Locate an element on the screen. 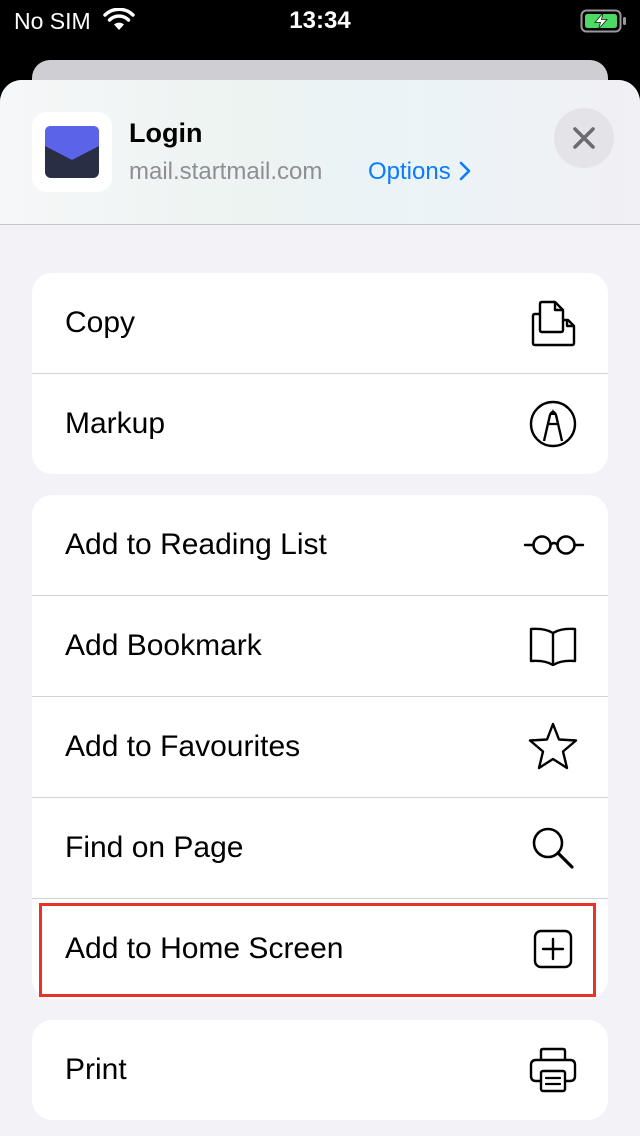 This screenshot has width=640, height=1136. action-label: Add Bookmark is located at coordinates (163, 645).